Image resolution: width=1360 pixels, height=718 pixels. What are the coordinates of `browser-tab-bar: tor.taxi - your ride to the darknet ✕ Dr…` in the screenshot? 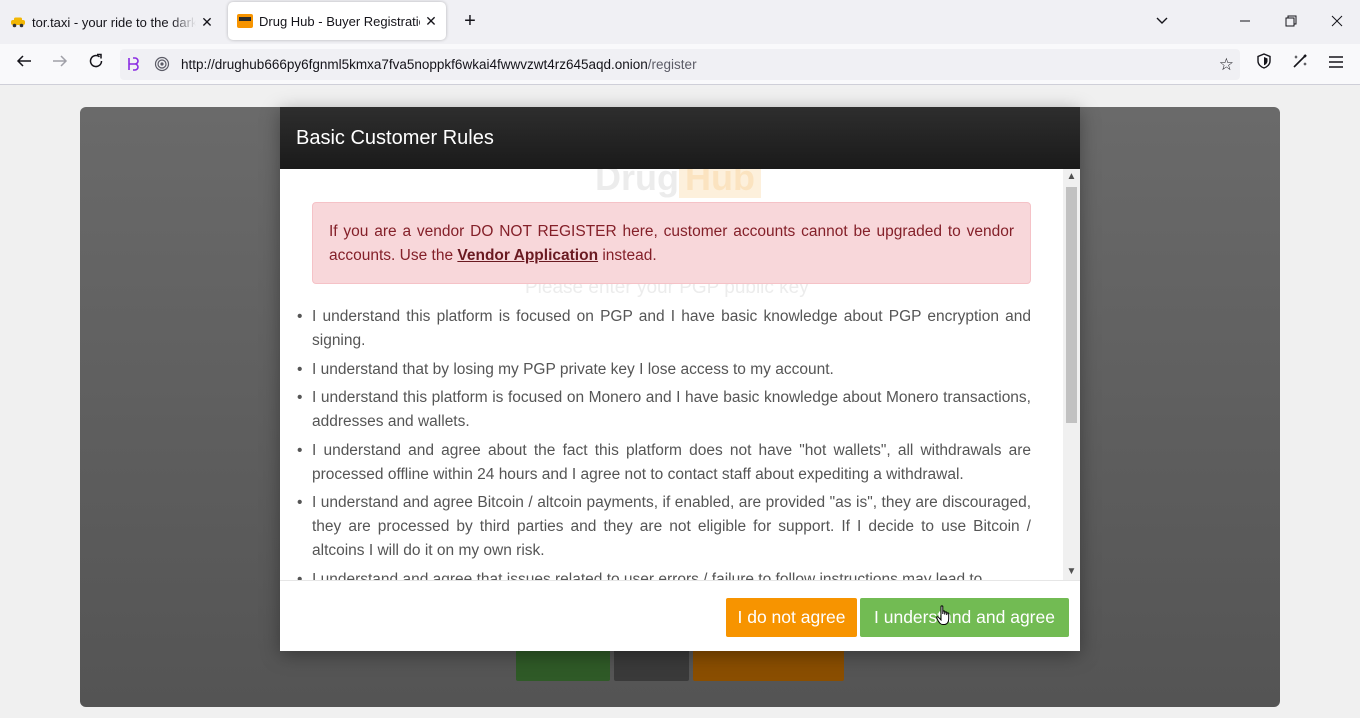 It's located at (680, 22).